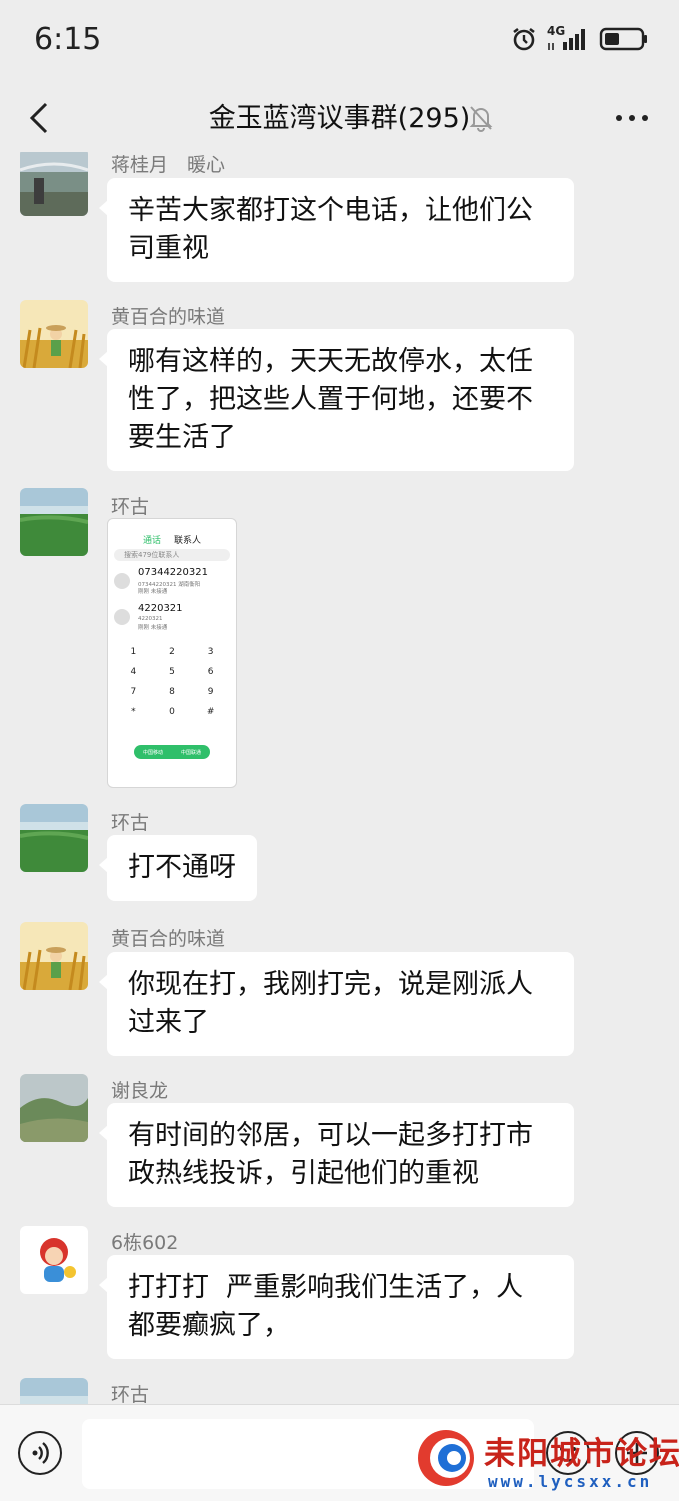 Image resolution: width=679 pixels, height=1501 pixels. What do you see at coordinates (168, 248) in the screenshot?
I see `message-line: 司重视` at bounding box center [168, 248].